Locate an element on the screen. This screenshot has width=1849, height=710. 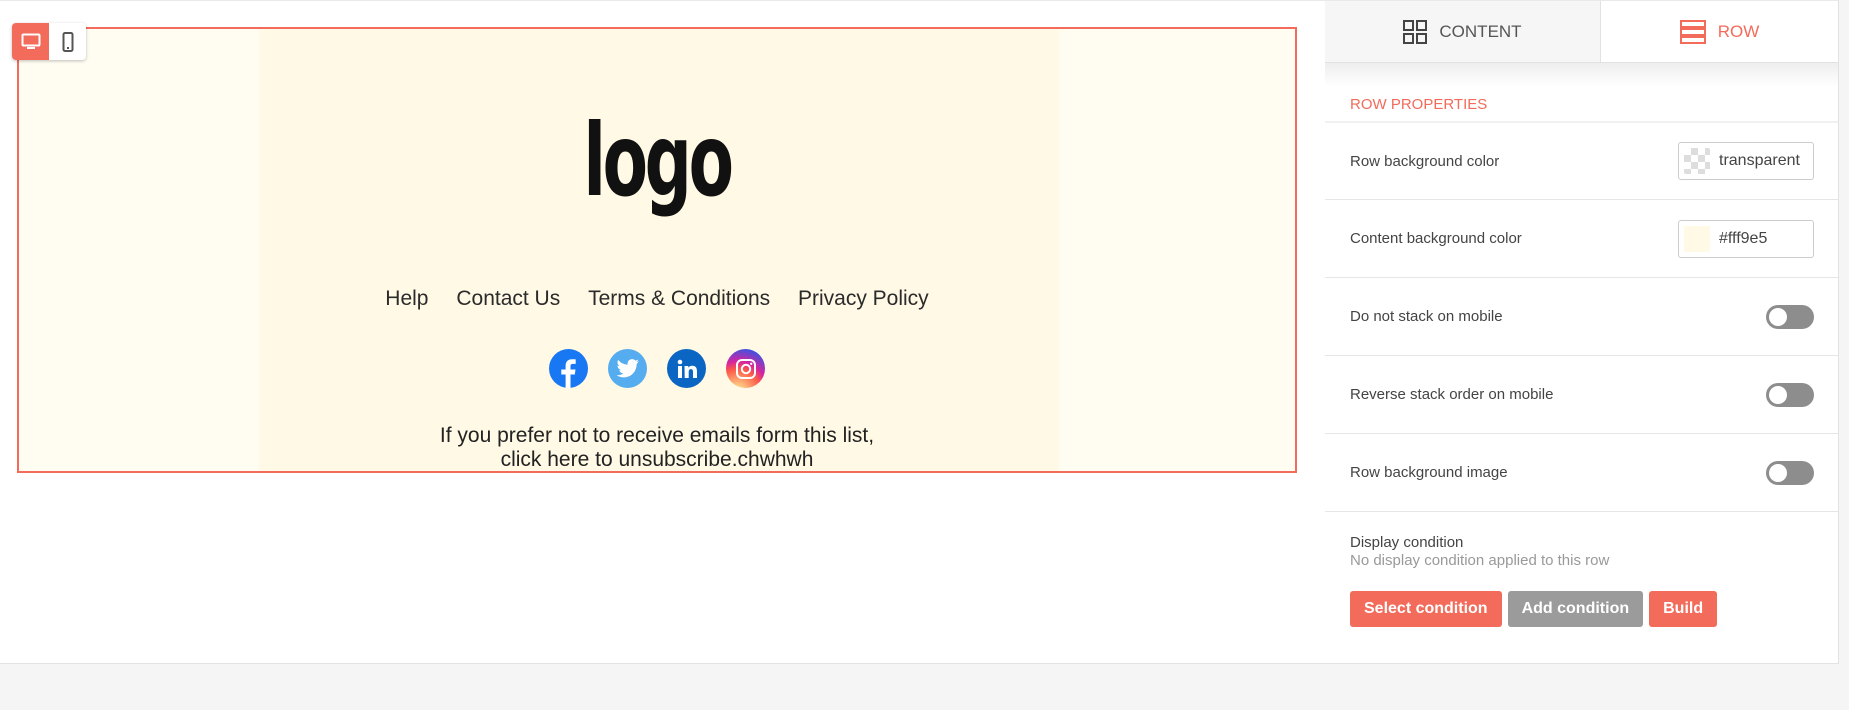
add-condition-button: Add condition is located at coordinates (1575, 609).